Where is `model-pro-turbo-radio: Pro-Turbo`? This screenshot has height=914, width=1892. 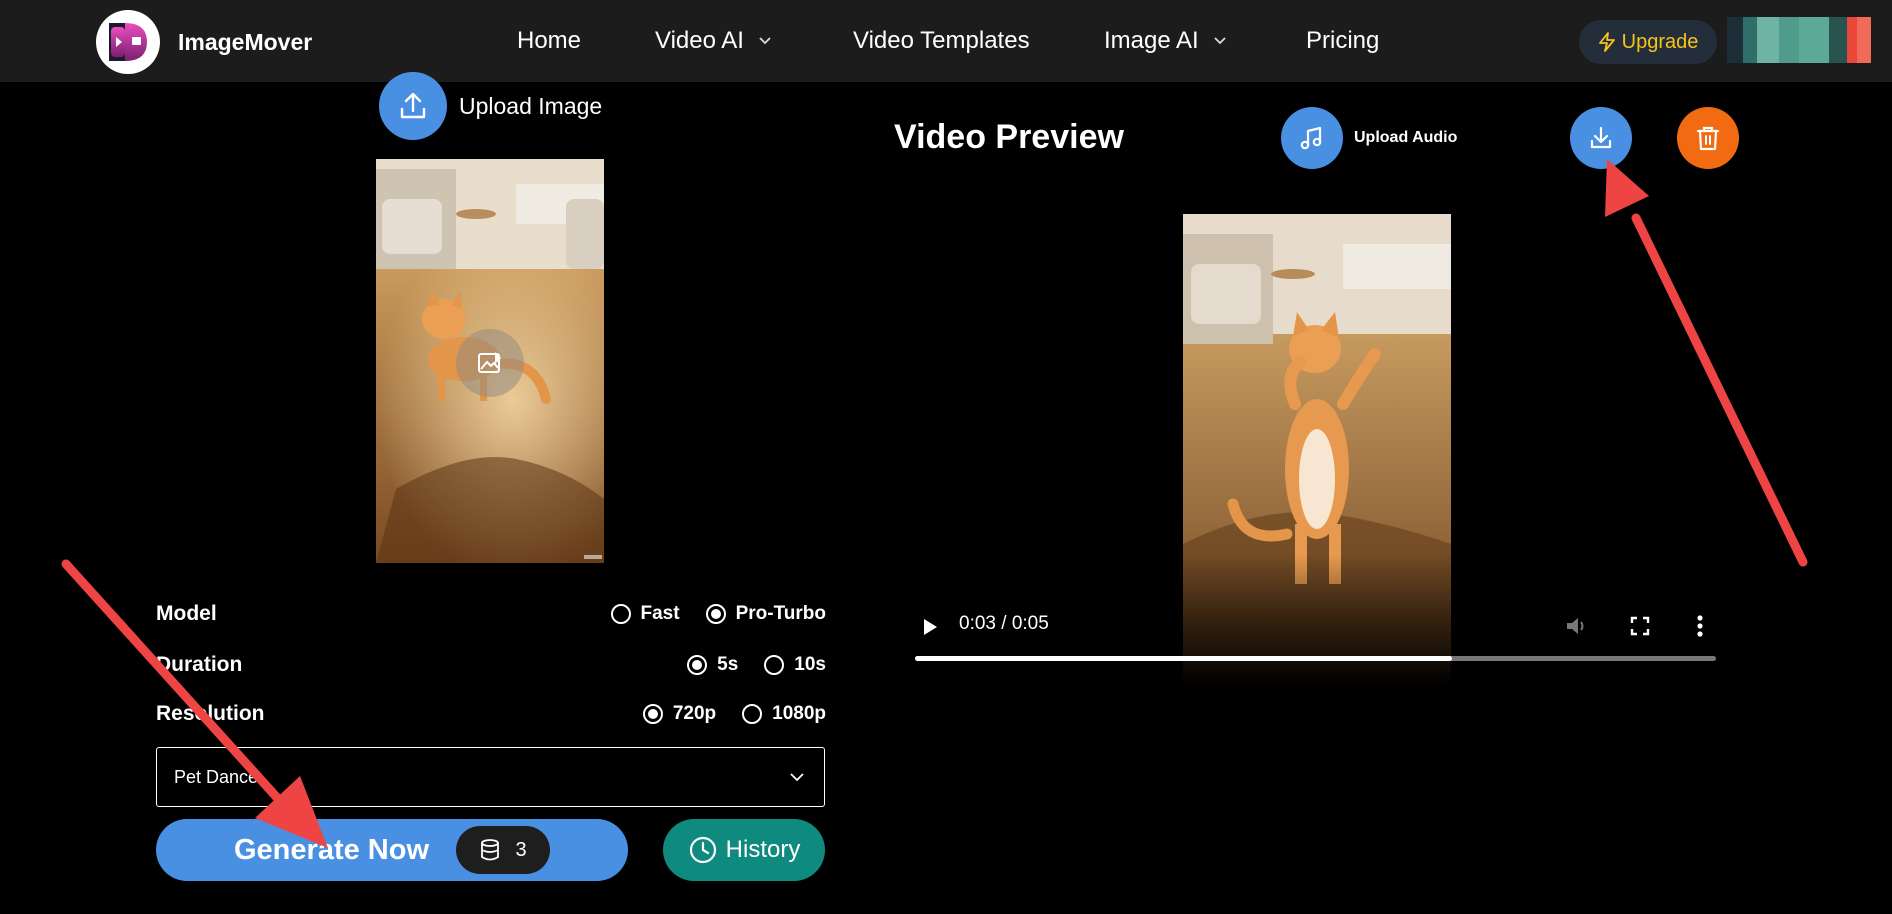
model-pro-turbo-radio: Pro-Turbo is located at coordinates (765, 614).